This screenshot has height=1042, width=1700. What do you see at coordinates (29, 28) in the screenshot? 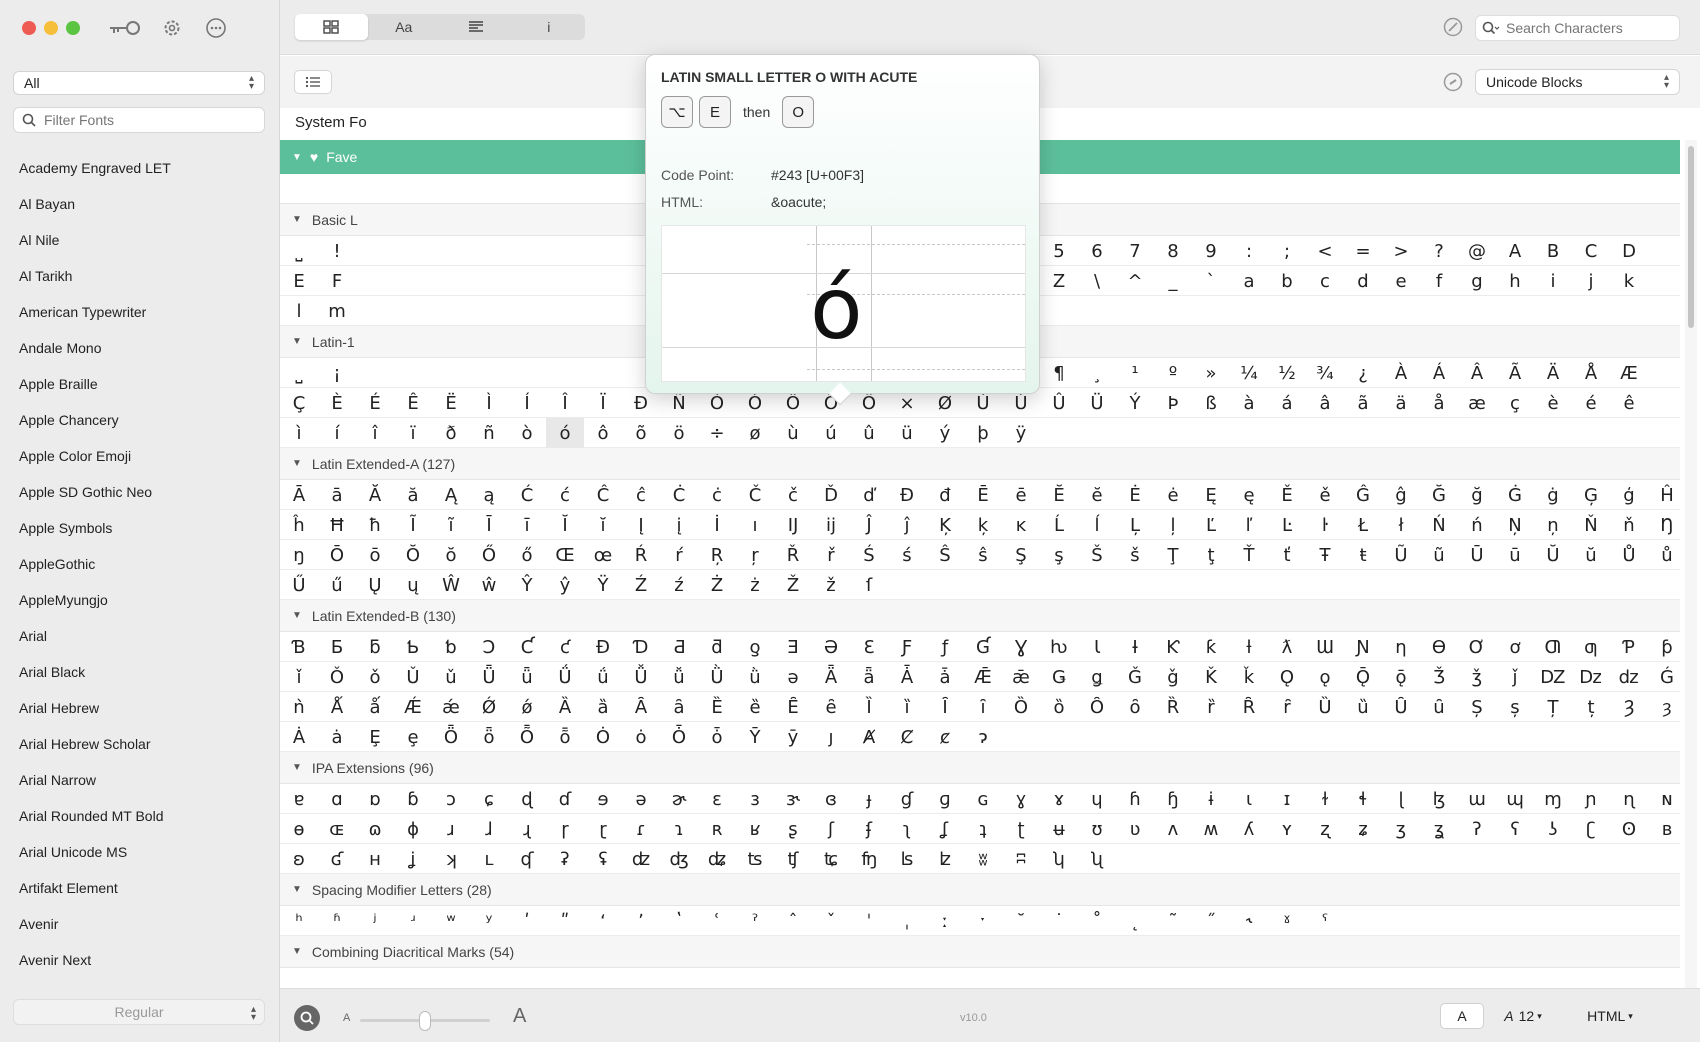
I see `close-window-button` at bounding box center [29, 28].